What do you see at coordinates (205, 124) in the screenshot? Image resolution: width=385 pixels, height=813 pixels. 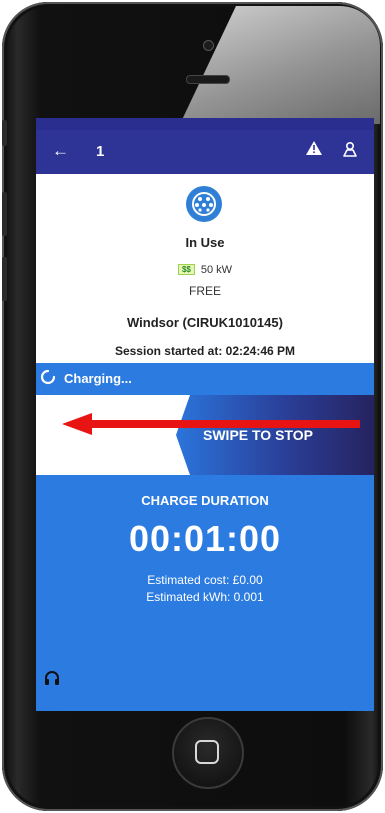 I see `status-bar` at bounding box center [205, 124].